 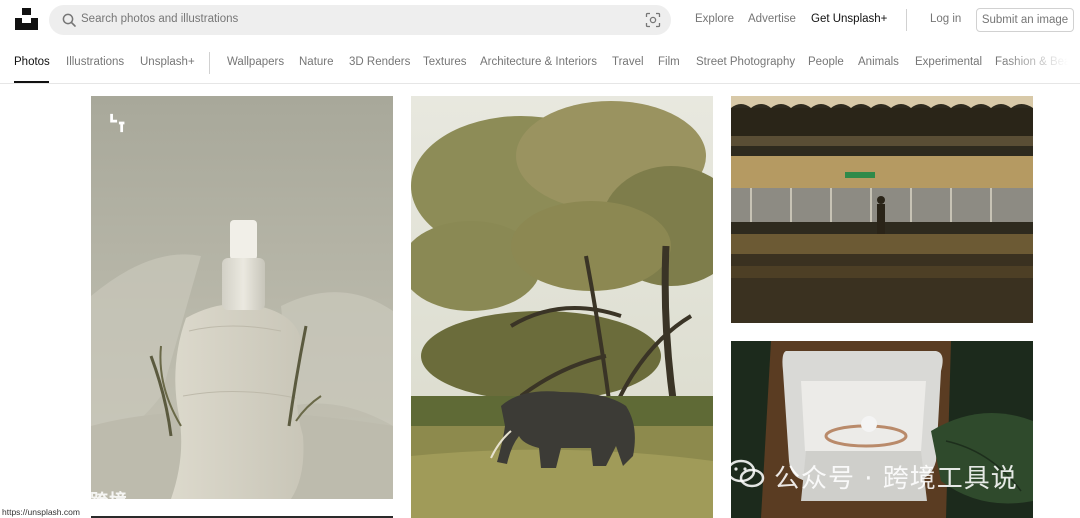 I want to click on tab-textures: Textures, so click(x=444, y=62).